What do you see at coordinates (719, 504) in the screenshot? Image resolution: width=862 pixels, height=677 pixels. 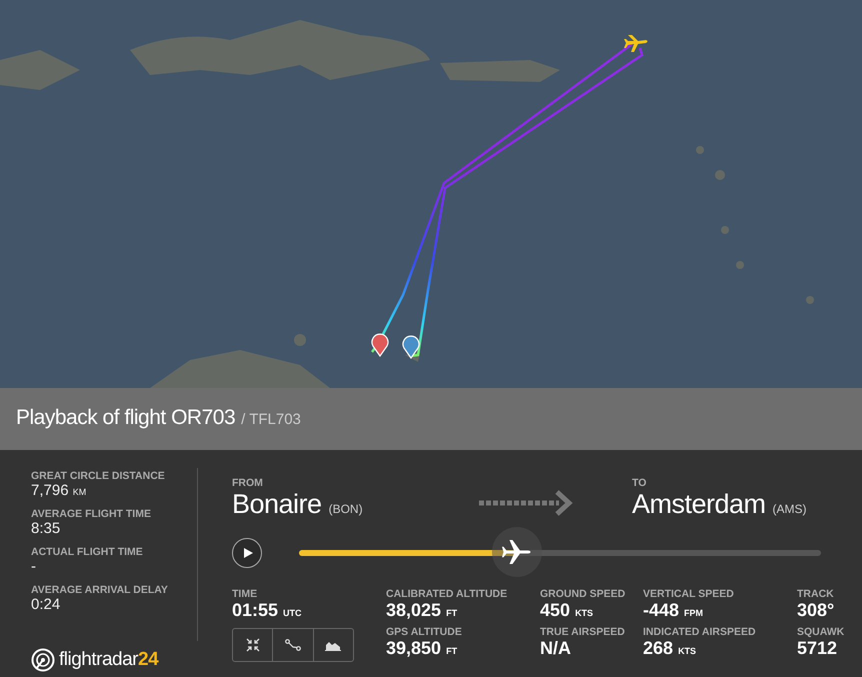 I see `destination-airport: Amsterdam (AMS)` at bounding box center [719, 504].